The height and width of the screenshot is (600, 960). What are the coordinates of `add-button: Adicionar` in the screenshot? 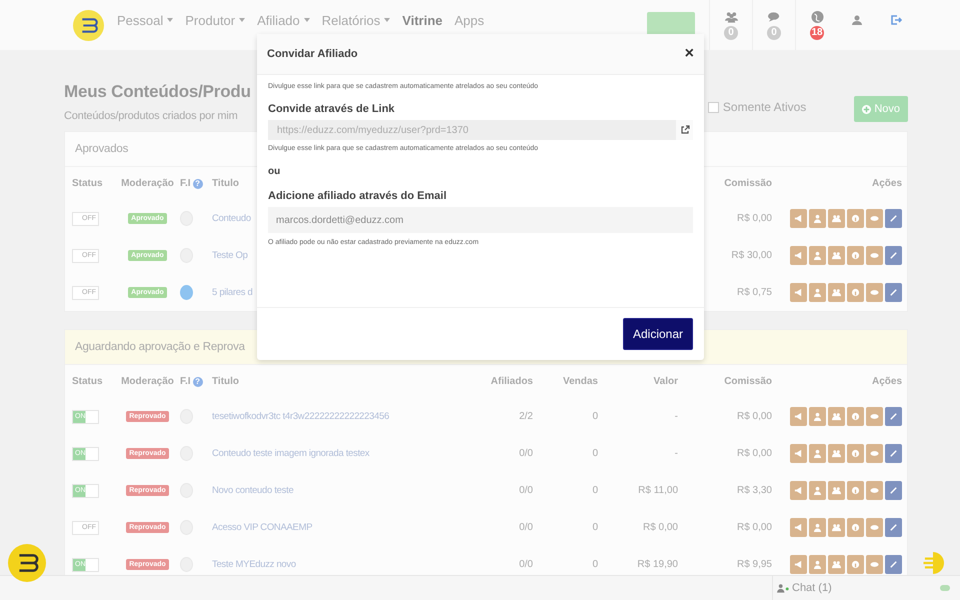 It's located at (657, 334).